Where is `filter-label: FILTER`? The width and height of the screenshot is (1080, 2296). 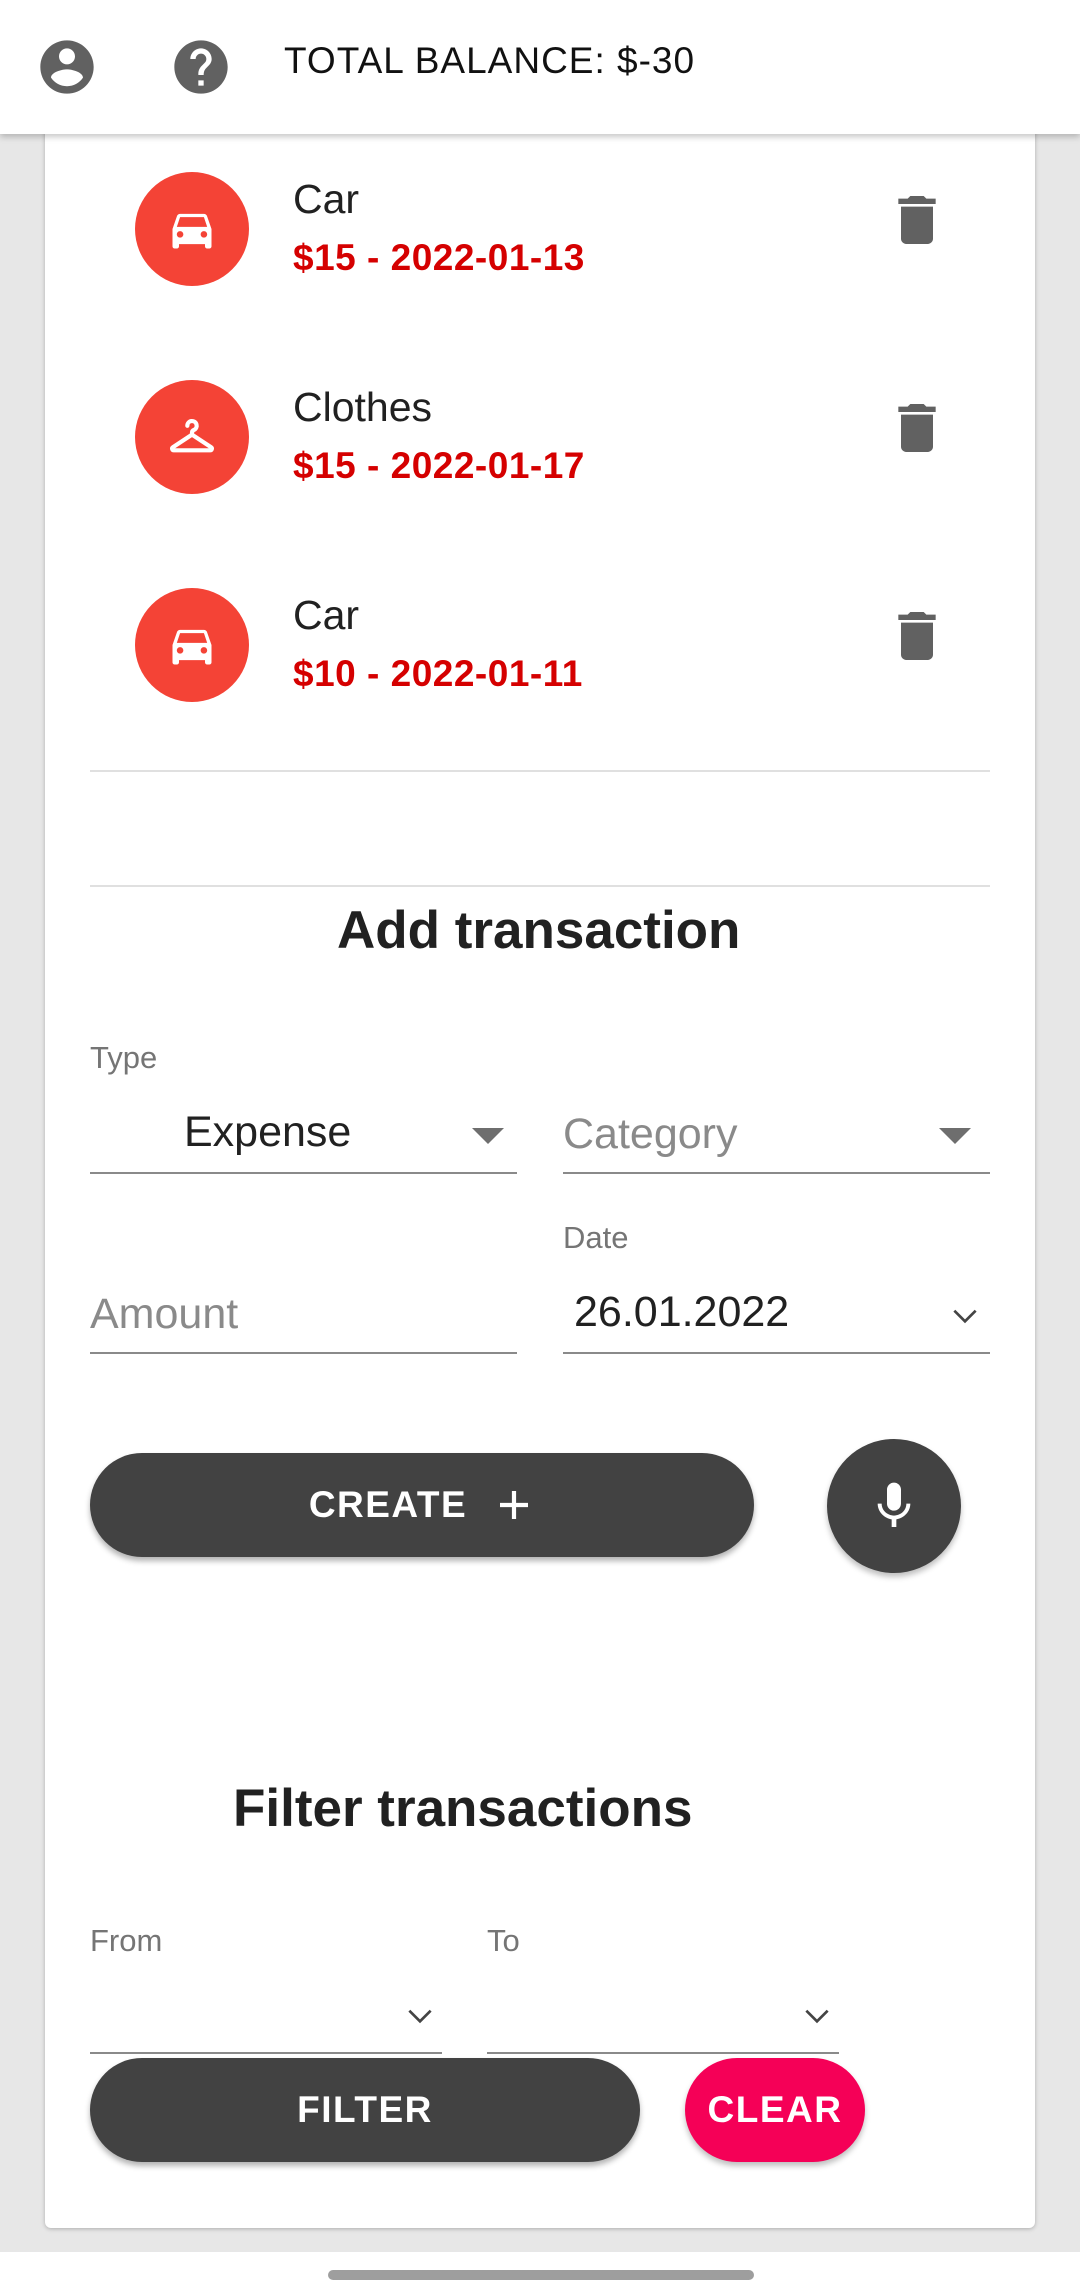 filter-label: FILTER is located at coordinates (365, 2109).